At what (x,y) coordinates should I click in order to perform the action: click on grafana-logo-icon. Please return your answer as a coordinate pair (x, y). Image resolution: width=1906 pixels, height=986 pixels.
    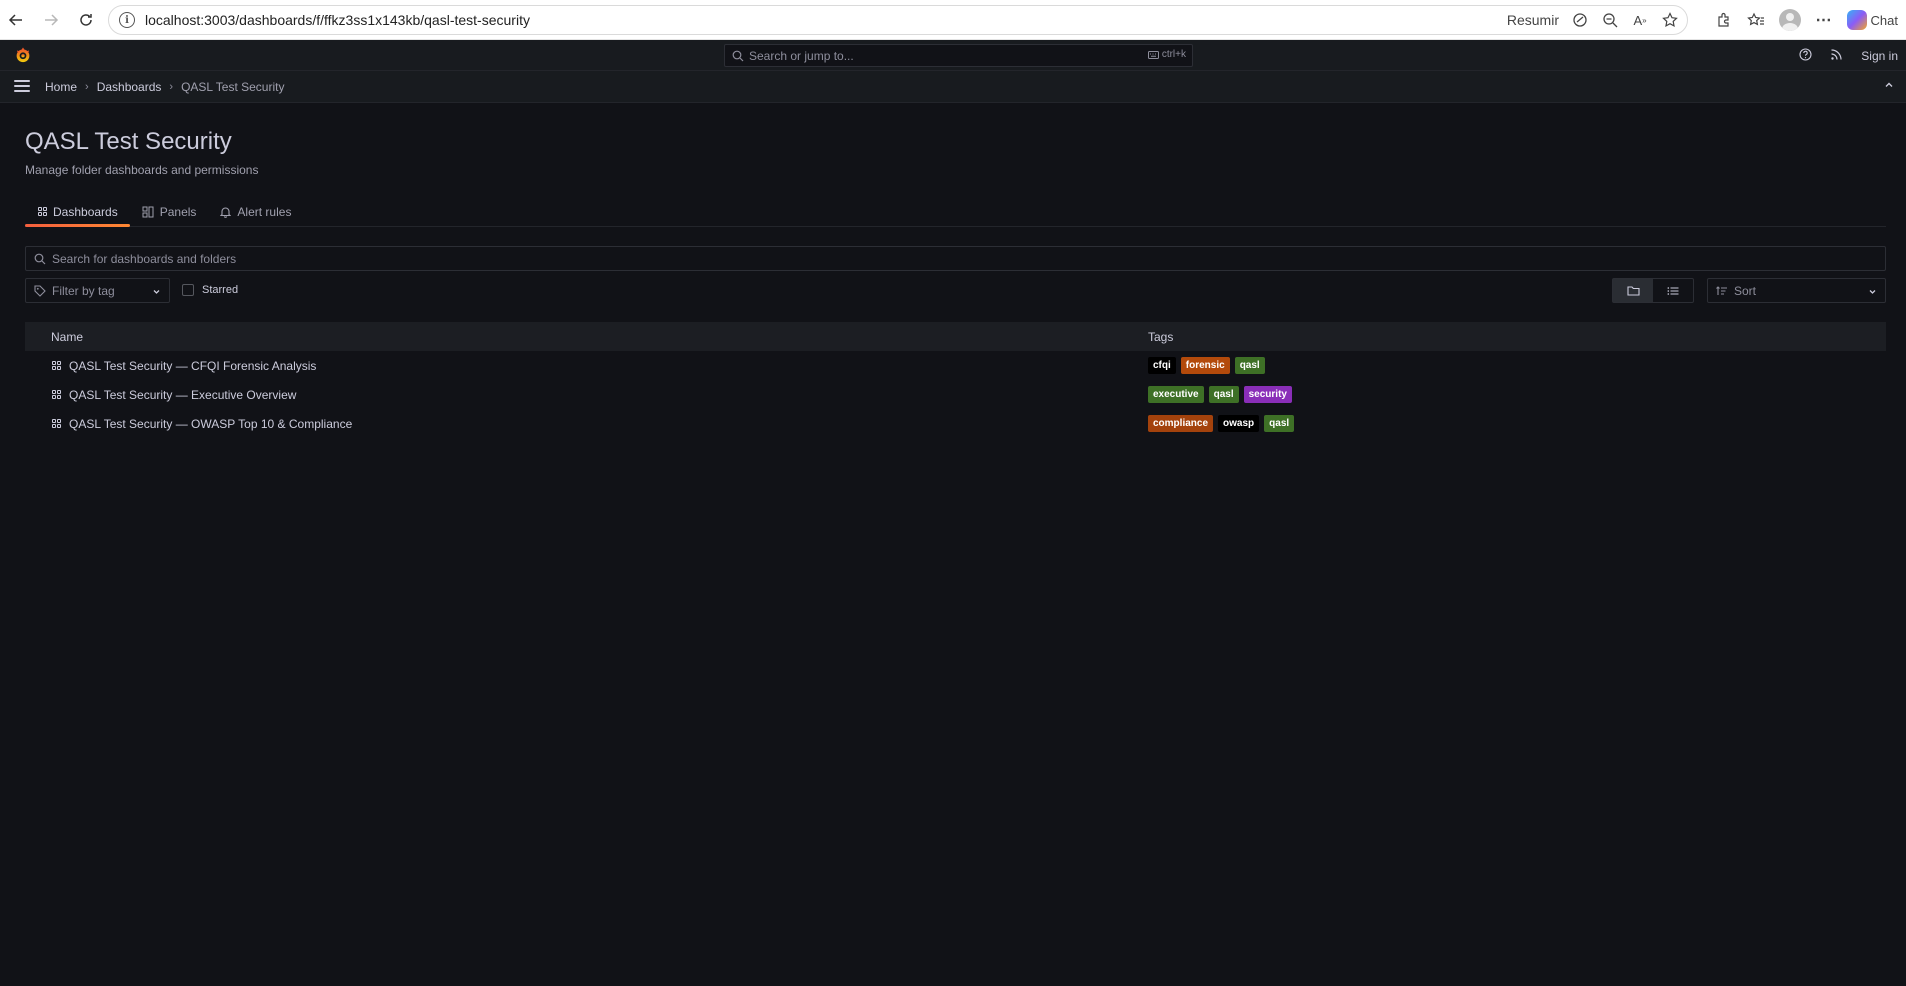
    Looking at the image, I should click on (23, 55).